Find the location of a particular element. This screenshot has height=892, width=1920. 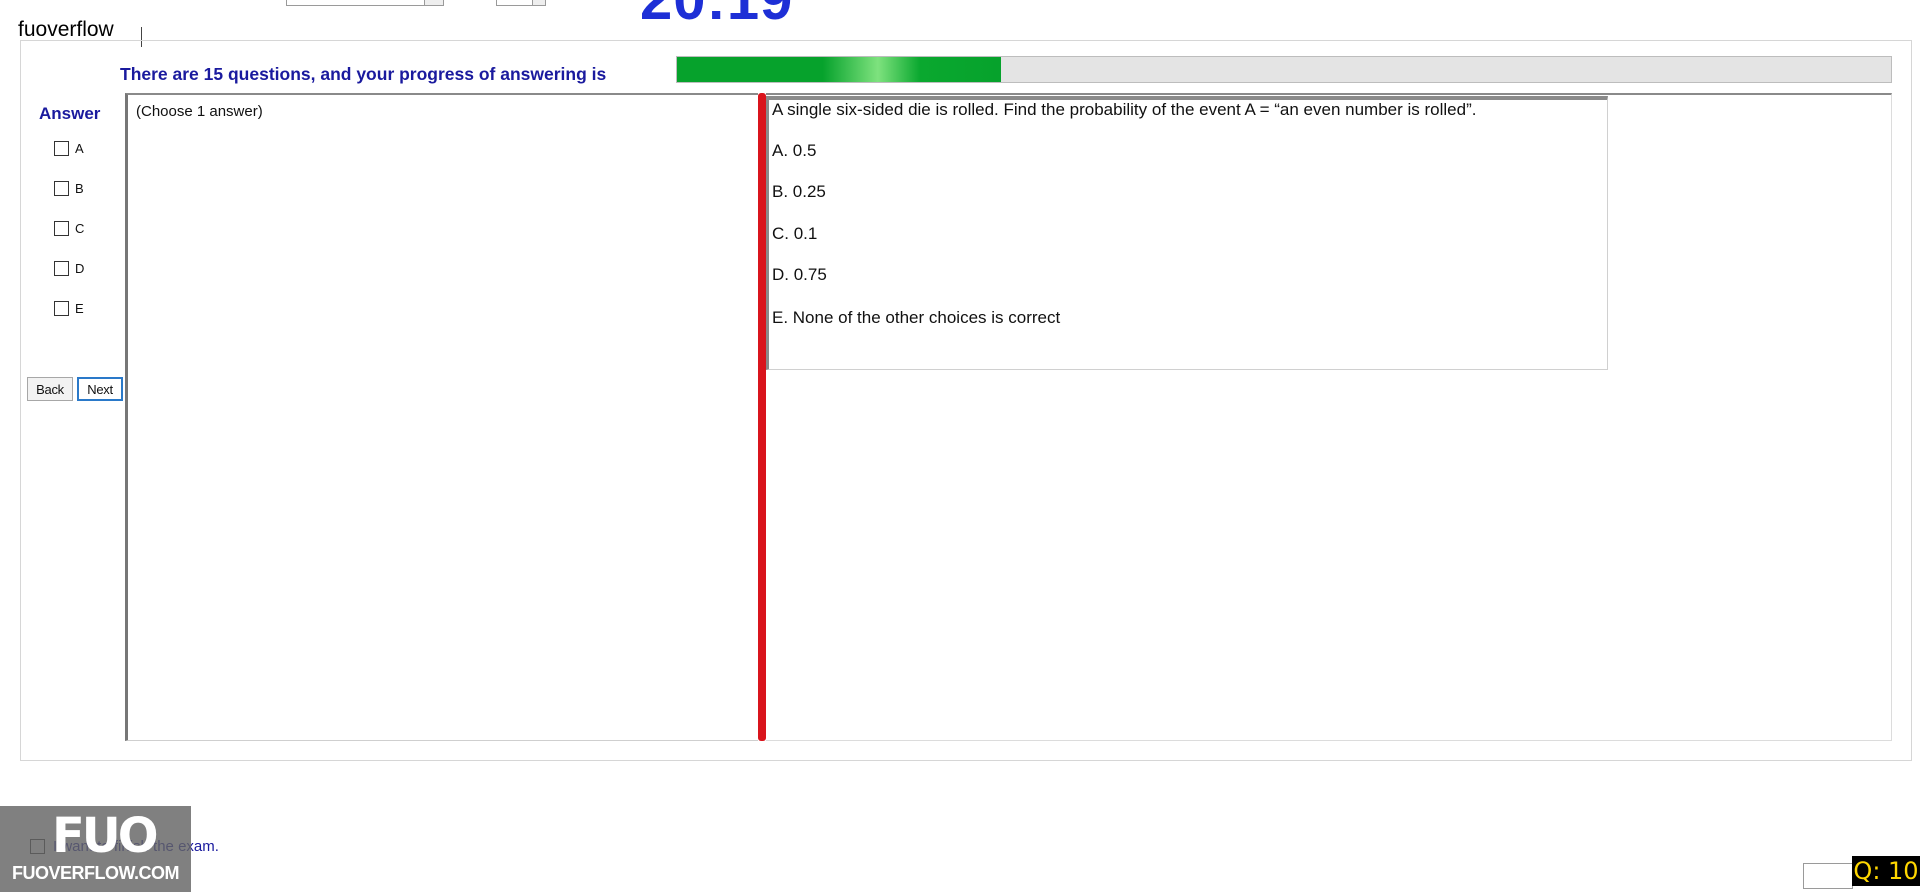

answer-option-e: E is located at coordinates (69, 308).